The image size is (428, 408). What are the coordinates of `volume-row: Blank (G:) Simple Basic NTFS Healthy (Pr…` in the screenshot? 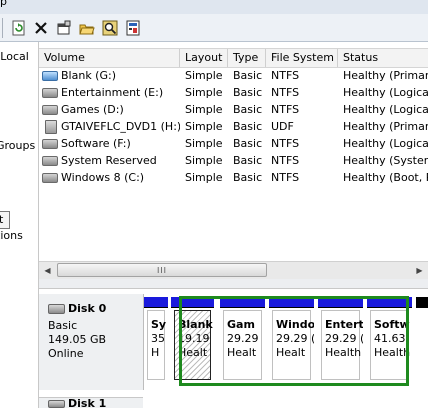 It's located at (233, 75).